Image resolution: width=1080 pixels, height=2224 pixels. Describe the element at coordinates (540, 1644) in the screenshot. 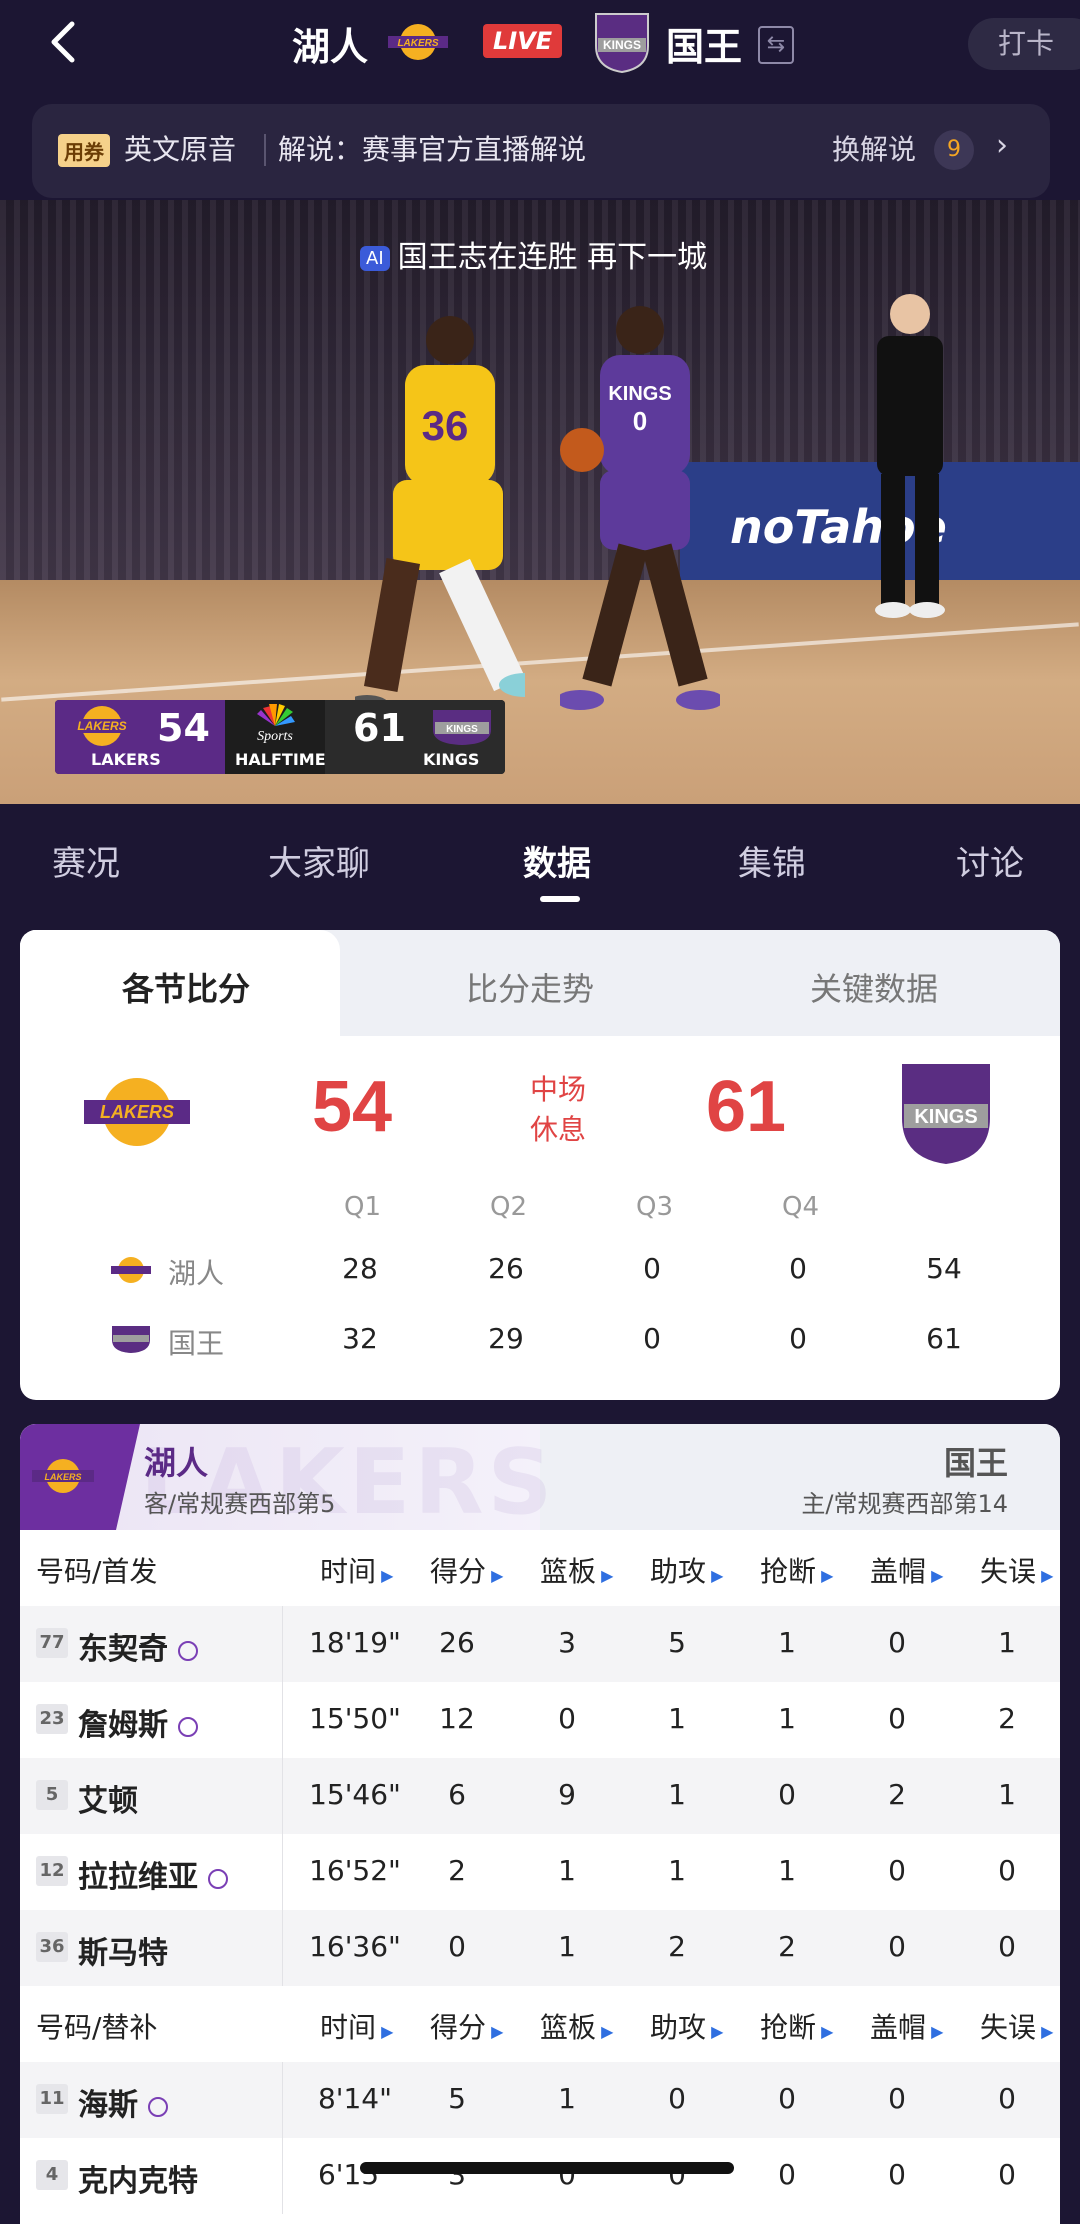

I see `player-row: 77 东契奇 18'19" 26 3 5 1 0 1` at that location.